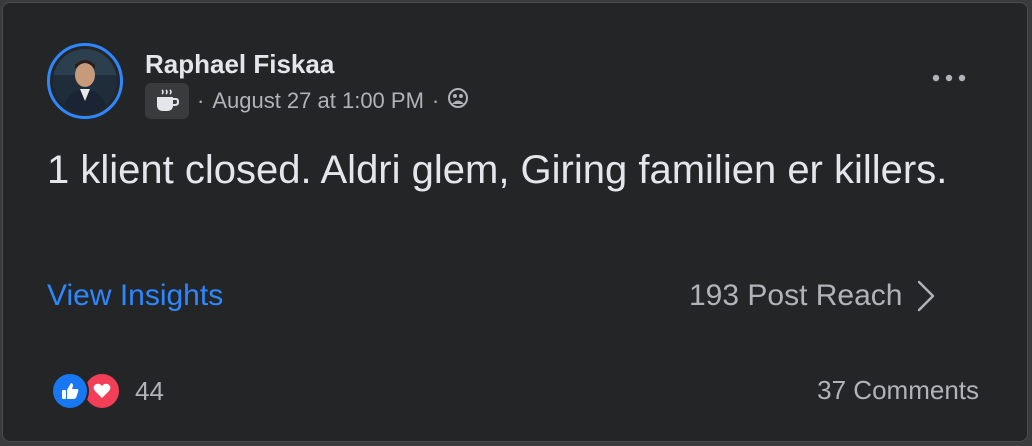 The width and height of the screenshot is (1032, 446). Describe the element at coordinates (239, 64) in the screenshot. I see `author-name: Raphael Fiskaa` at that location.